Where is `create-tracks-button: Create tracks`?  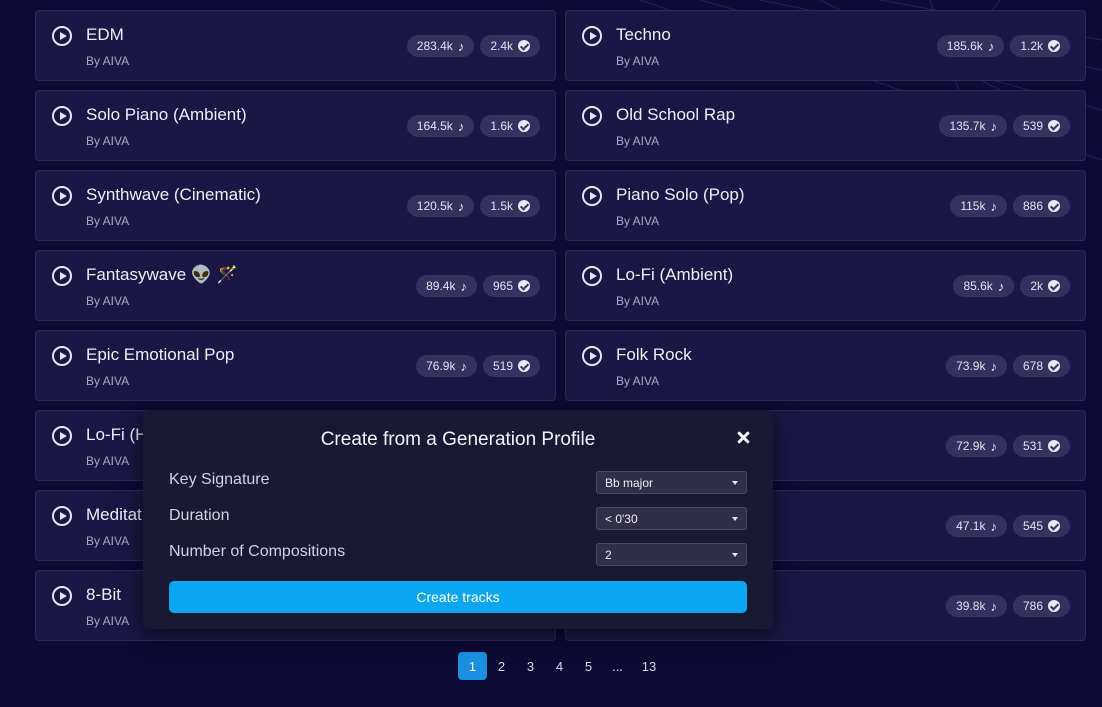 create-tracks-button: Create tracks is located at coordinates (458, 597).